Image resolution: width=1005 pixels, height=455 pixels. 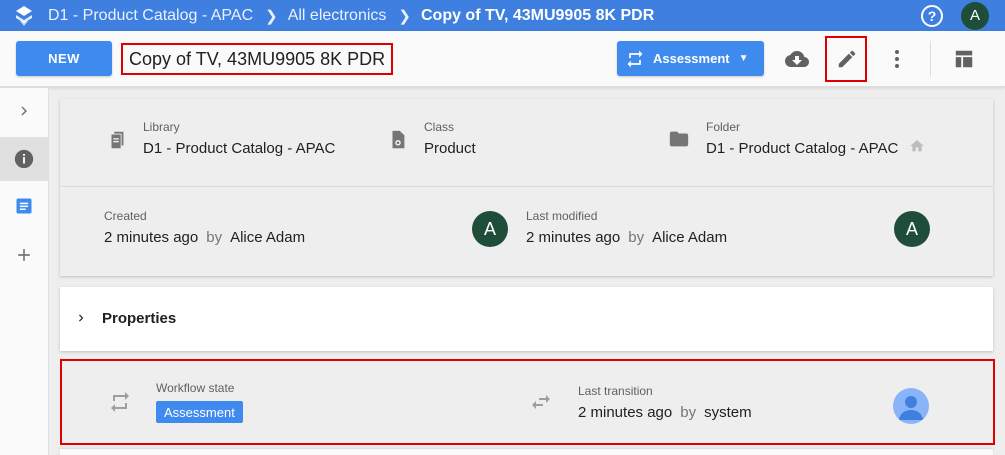 I want to click on system-user-avatar, so click(x=911, y=406).